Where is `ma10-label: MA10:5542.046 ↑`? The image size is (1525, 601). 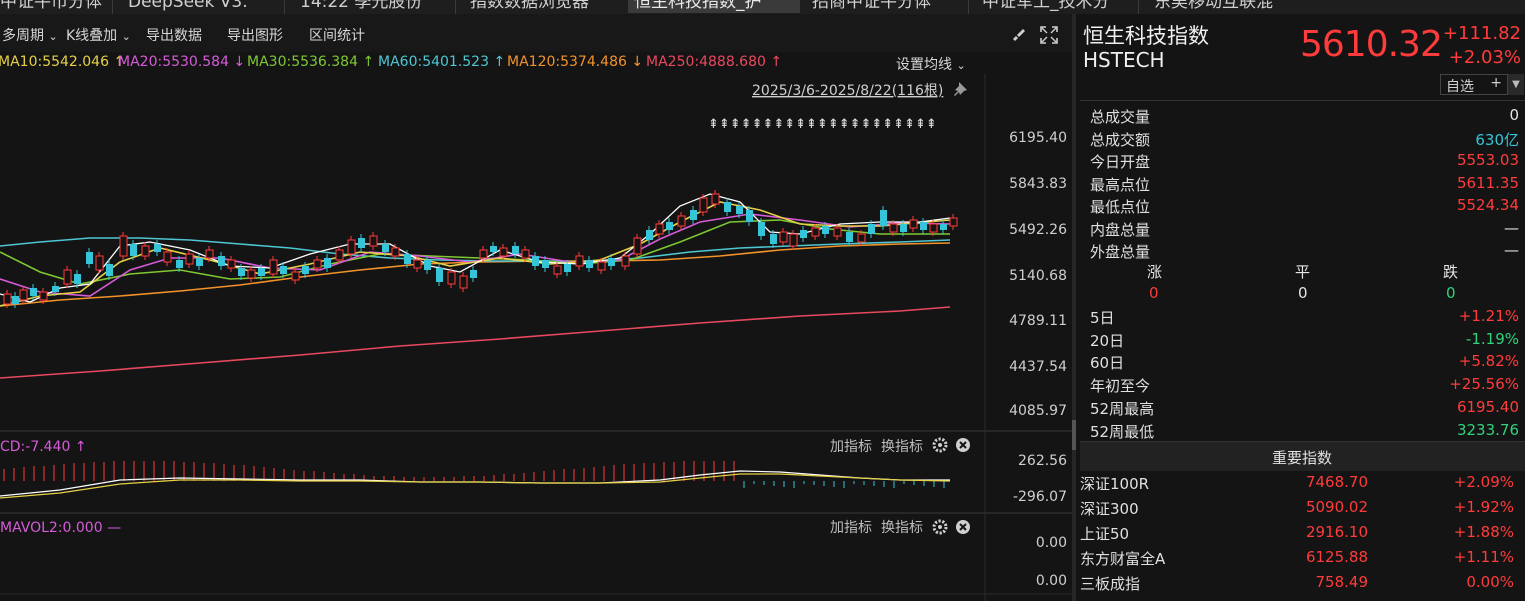 ma10-label: MA10:5542.046 ↑ is located at coordinates (63, 62).